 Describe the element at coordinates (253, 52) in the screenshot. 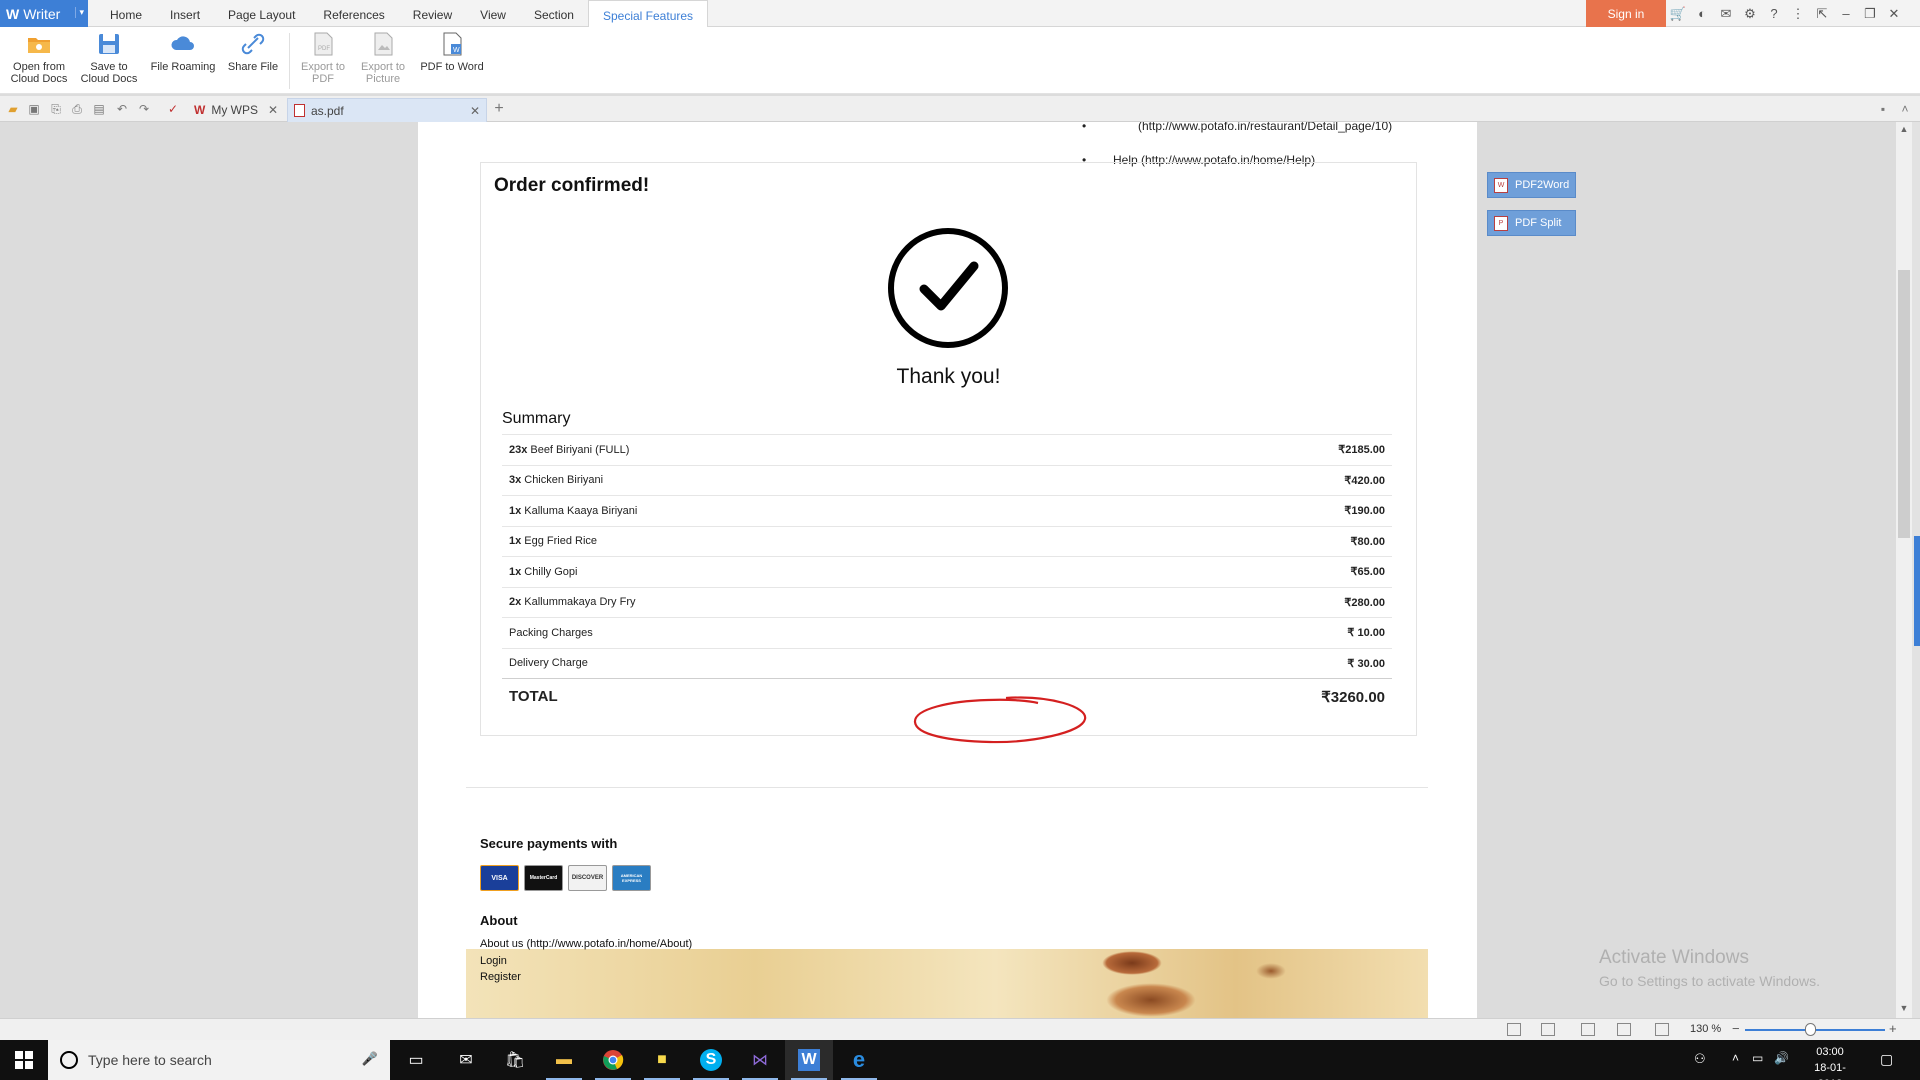

I see `share-file-button: Share File` at that location.